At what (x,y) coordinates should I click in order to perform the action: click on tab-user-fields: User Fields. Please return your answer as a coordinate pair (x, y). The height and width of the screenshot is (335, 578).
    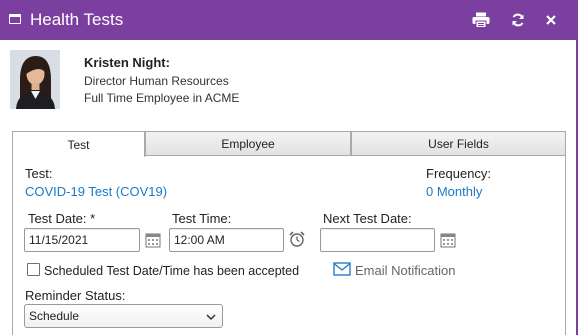
    Looking at the image, I should click on (458, 143).